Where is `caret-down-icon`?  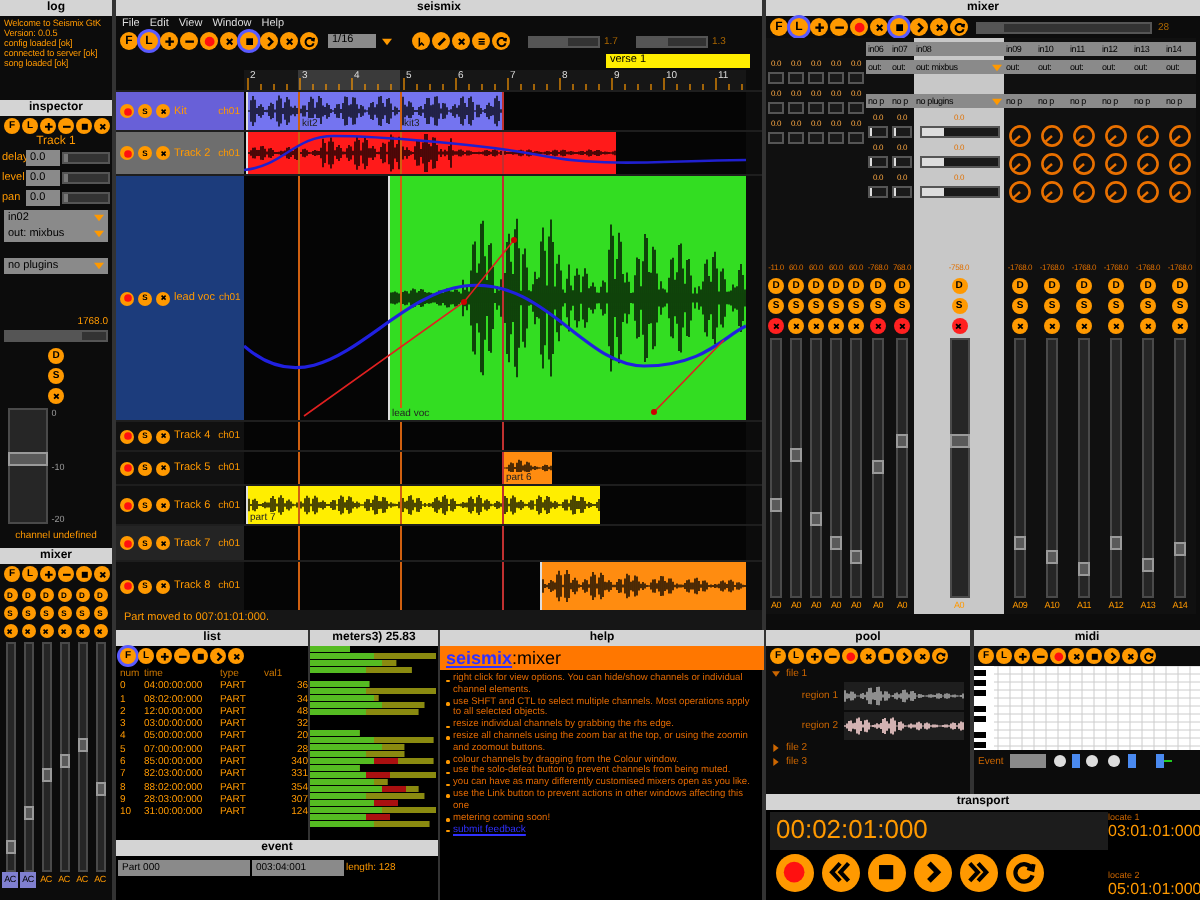
caret-down-icon is located at coordinates (776, 674).